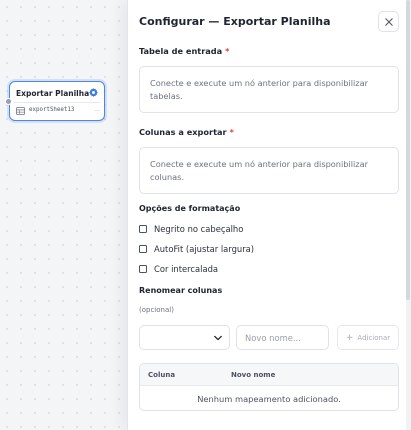 The image size is (411, 430). What do you see at coordinates (143, 269) in the screenshot?
I see `alternate-color-checkbox` at bounding box center [143, 269].